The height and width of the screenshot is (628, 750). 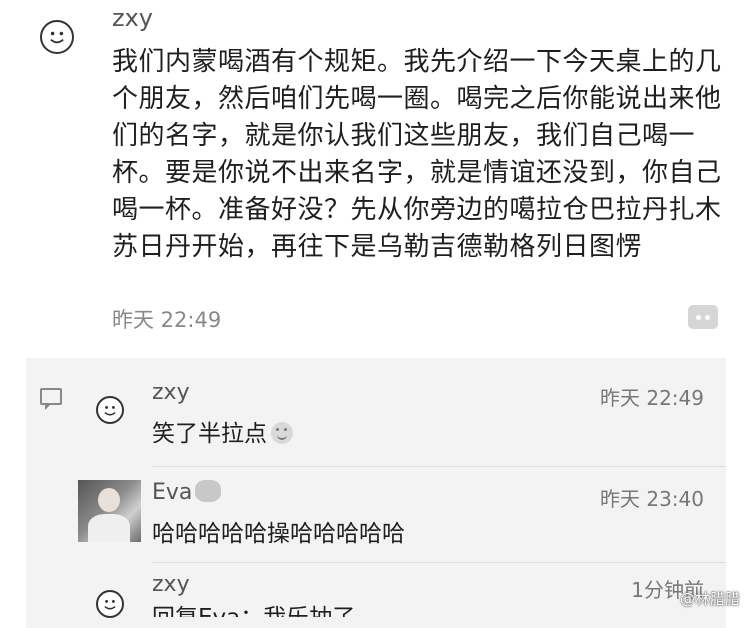 I want to click on watermark: @林腊腊, so click(x=709, y=599).